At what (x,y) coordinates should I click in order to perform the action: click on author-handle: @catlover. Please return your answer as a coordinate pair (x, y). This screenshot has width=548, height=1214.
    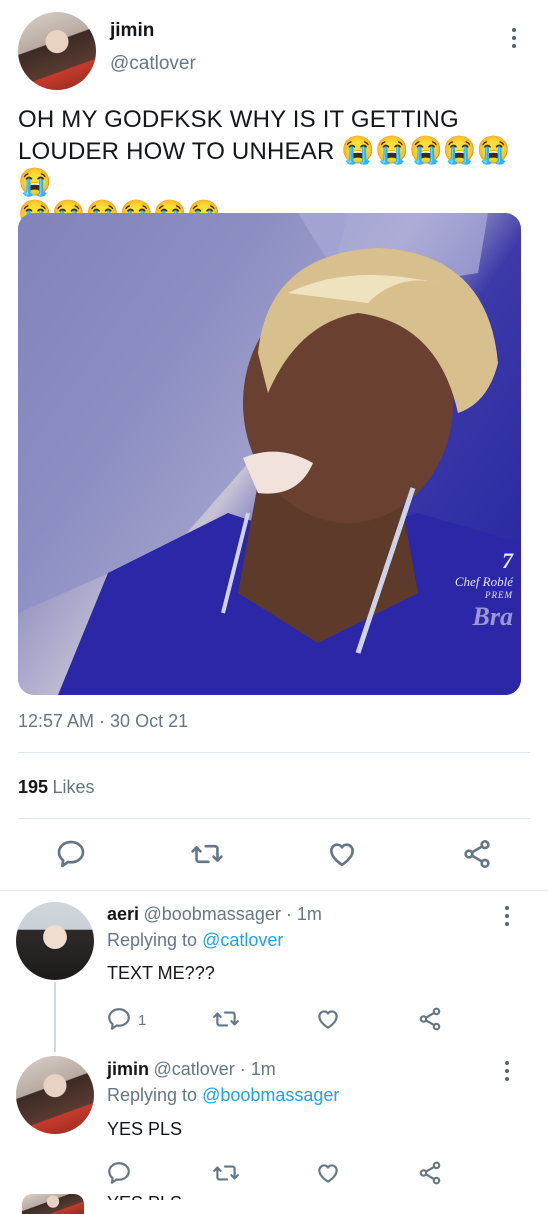
    Looking at the image, I should click on (153, 64).